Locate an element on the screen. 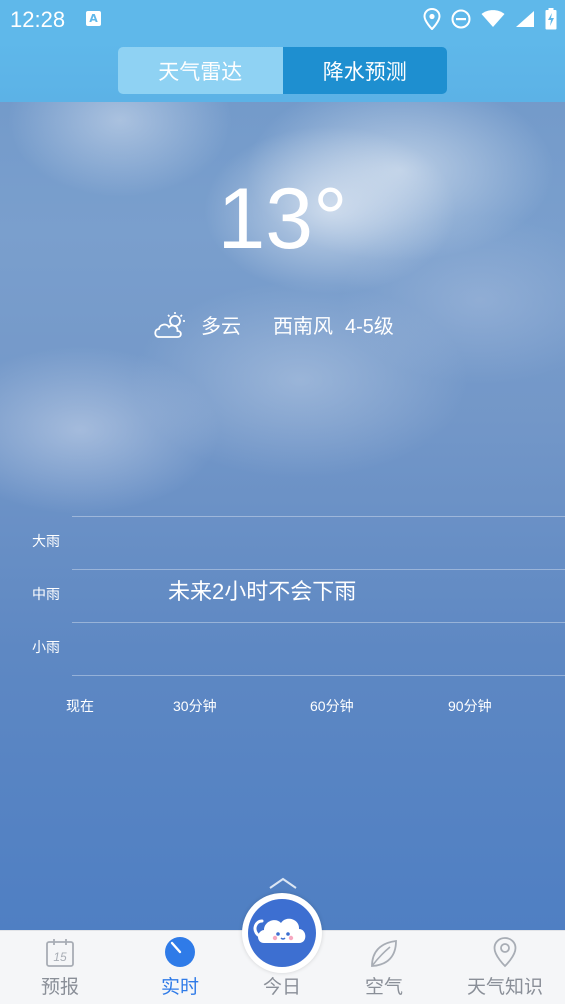 This screenshot has height=1004, width=565. no-rain-message: 未来2小时不会下雨 is located at coordinates (262, 591).